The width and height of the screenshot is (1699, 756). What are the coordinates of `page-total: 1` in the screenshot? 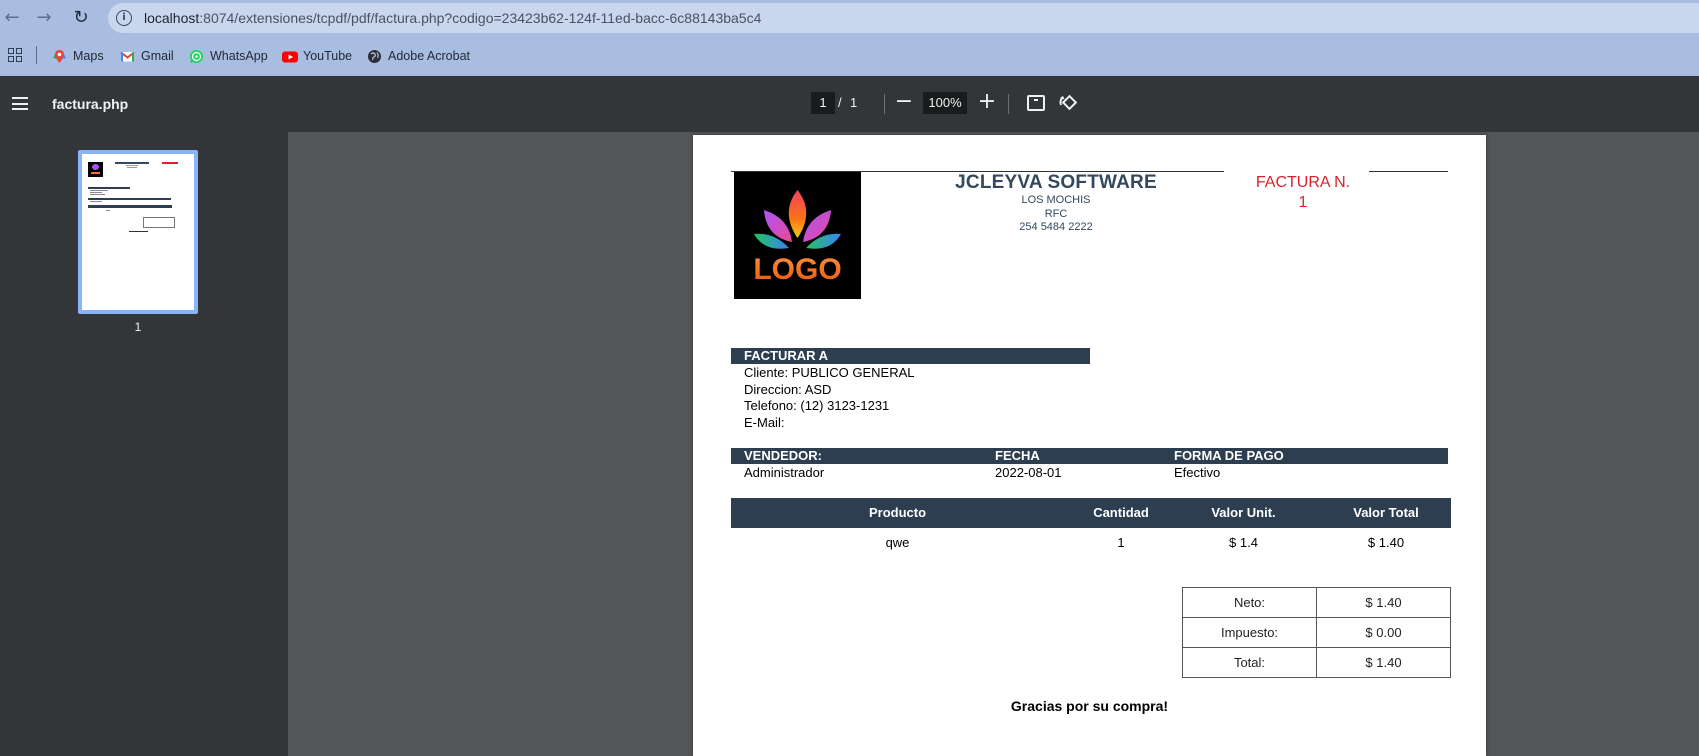 It's located at (854, 102).